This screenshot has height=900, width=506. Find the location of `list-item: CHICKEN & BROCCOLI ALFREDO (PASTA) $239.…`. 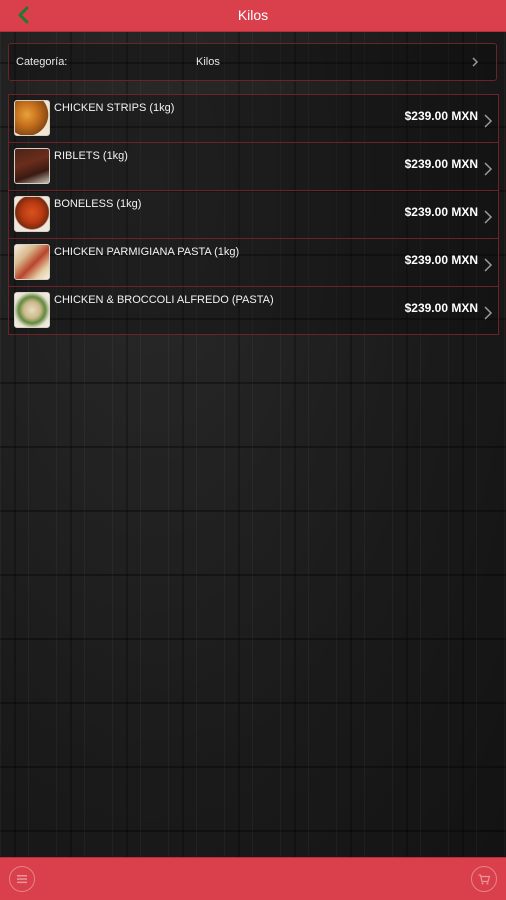

list-item: CHICKEN & BROCCOLI ALFREDO (PASTA) $239.… is located at coordinates (253, 310).